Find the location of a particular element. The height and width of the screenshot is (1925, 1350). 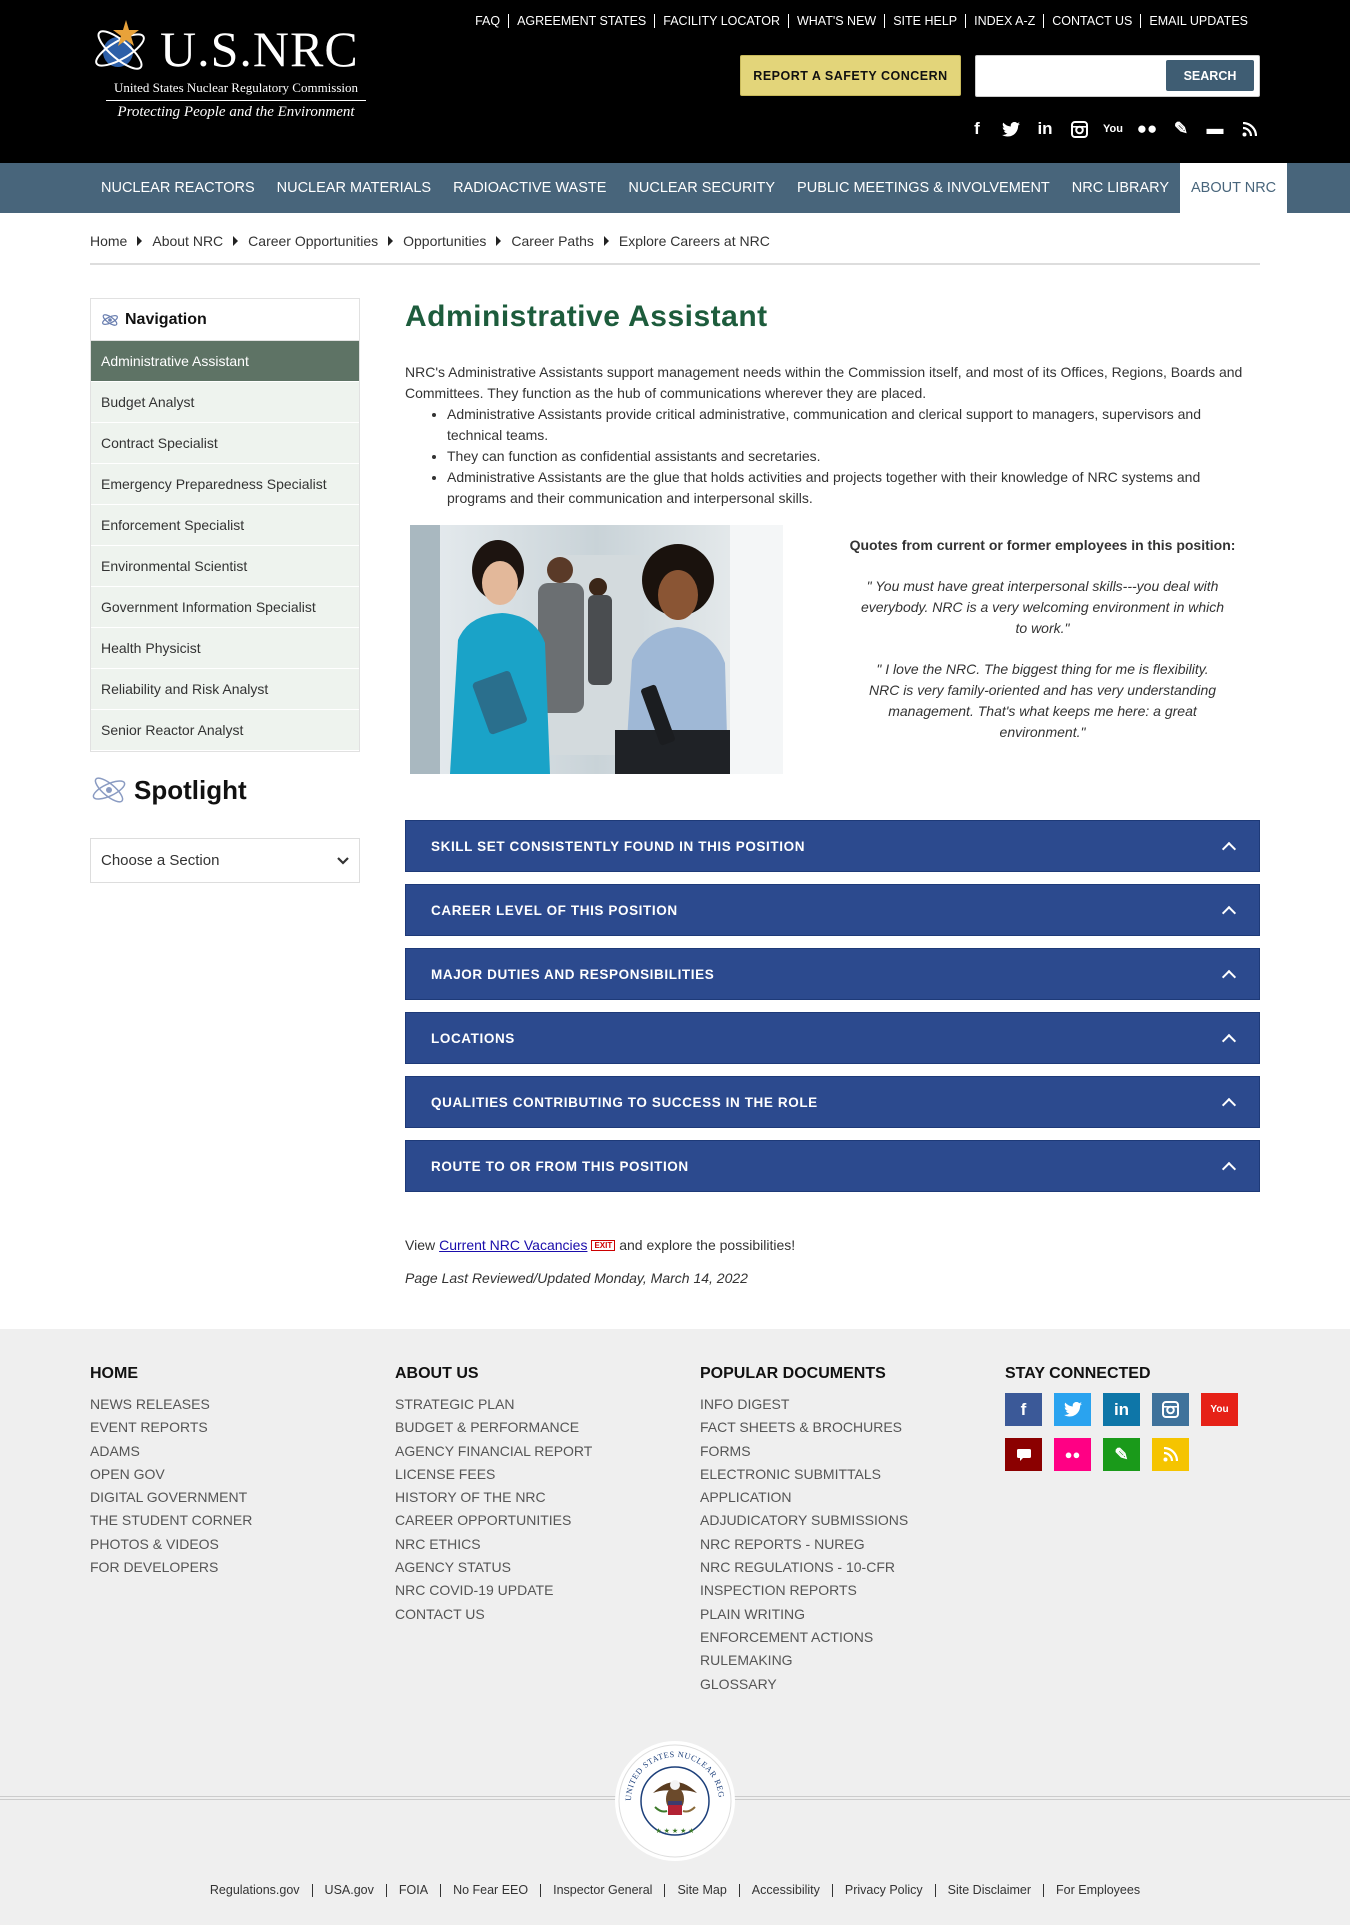

search-button: SEARCH is located at coordinates (1210, 75).